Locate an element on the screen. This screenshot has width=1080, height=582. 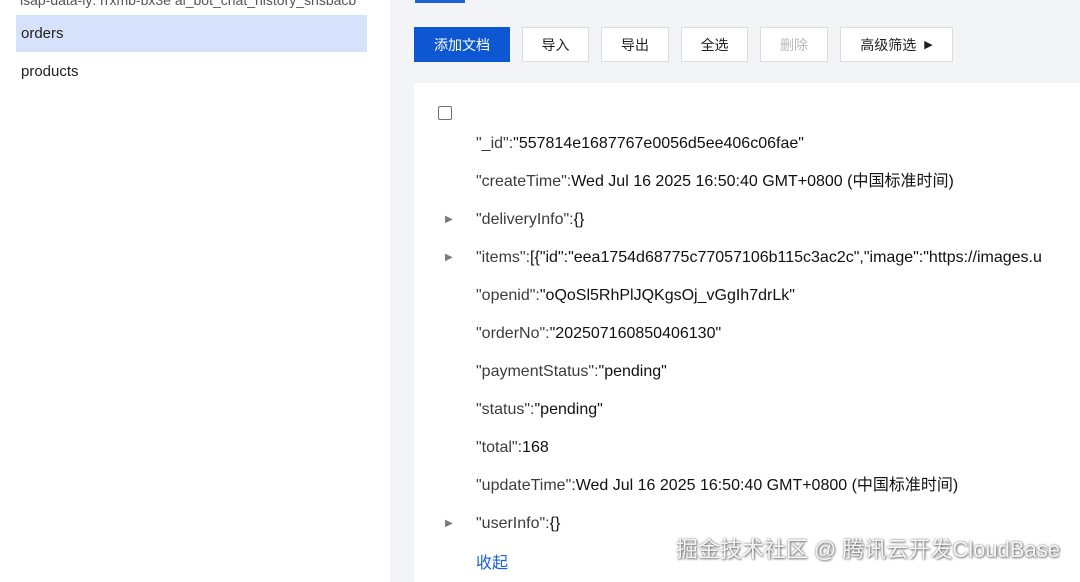
field-key: "items": is located at coordinates (503, 257).